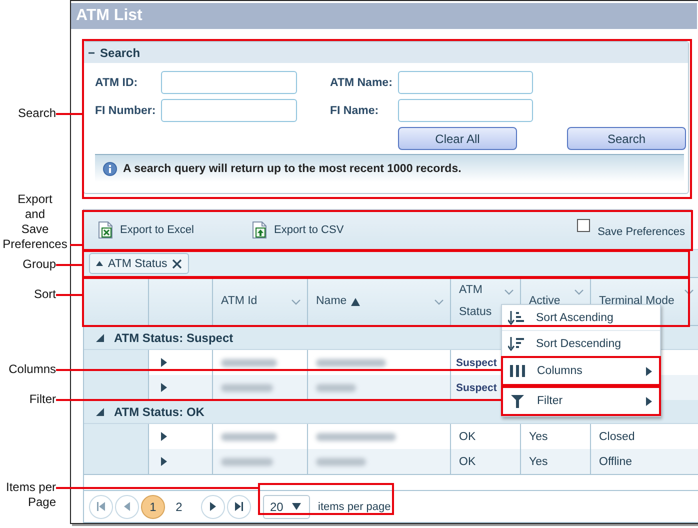 This screenshot has width=698, height=528. I want to click on close-icon, so click(177, 263).